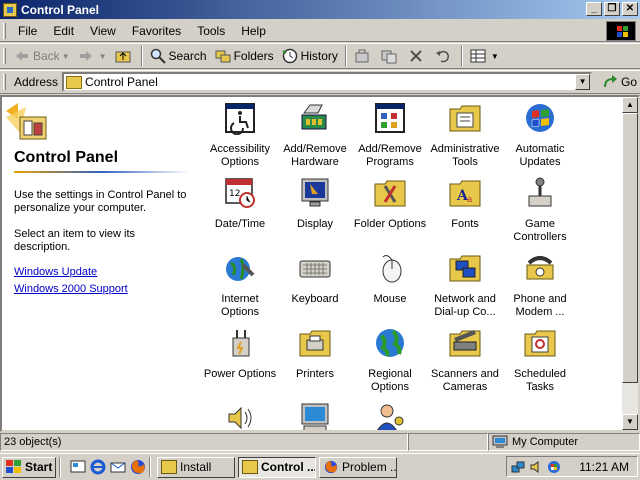 The width and height of the screenshot is (640, 480). What do you see at coordinates (315, 353) in the screenshot?
I see `item-printers: Printers` at bounding box center [315, 353].